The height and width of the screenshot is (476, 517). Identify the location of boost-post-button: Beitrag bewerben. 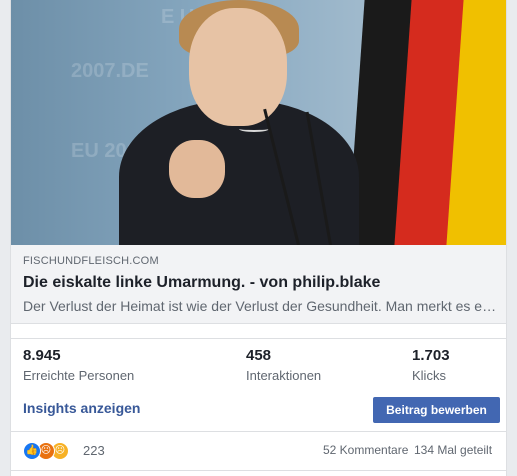
(436, 410).